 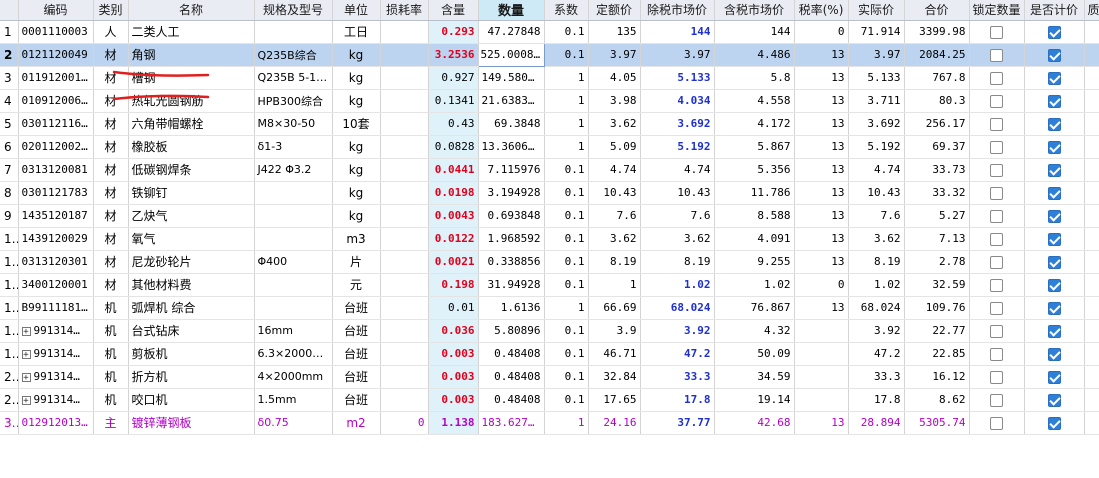 I want to click on cell-tax-rate, so click(x=821, y=400).